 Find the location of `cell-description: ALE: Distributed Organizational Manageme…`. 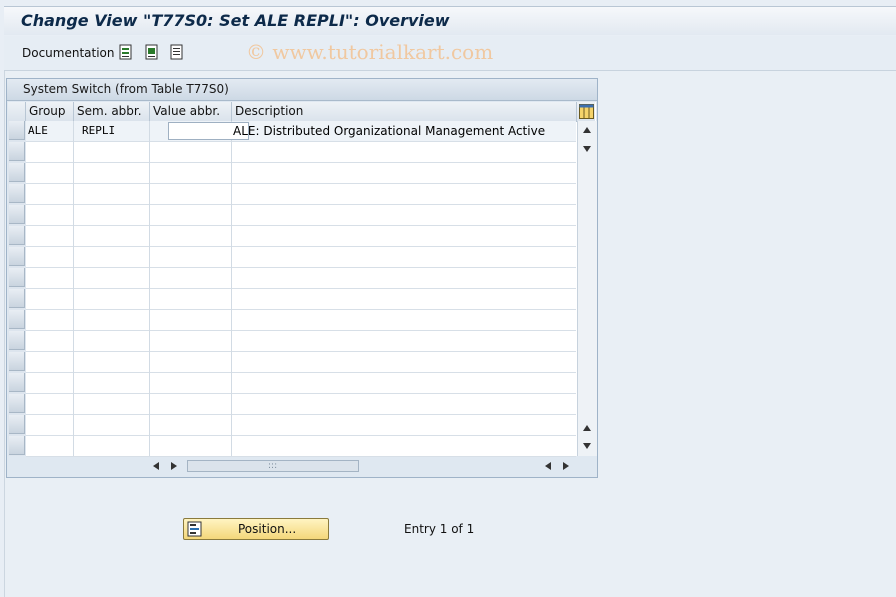

cell-description: ALE: Distributed Organizational Manageme… is located at coordinates (389, 131).